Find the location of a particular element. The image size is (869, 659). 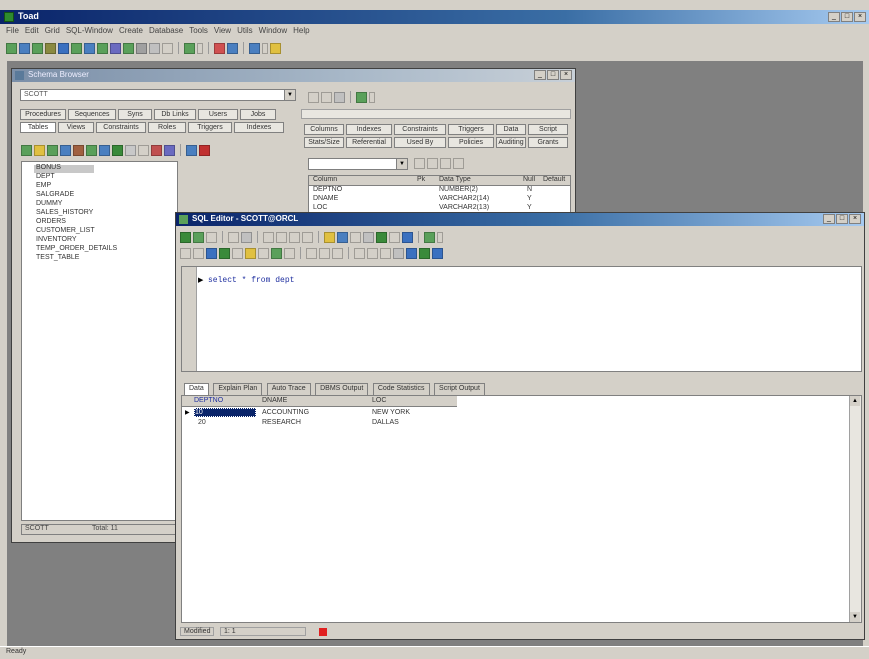

grid-header-cell: Default is located at coordinates (557, 179).